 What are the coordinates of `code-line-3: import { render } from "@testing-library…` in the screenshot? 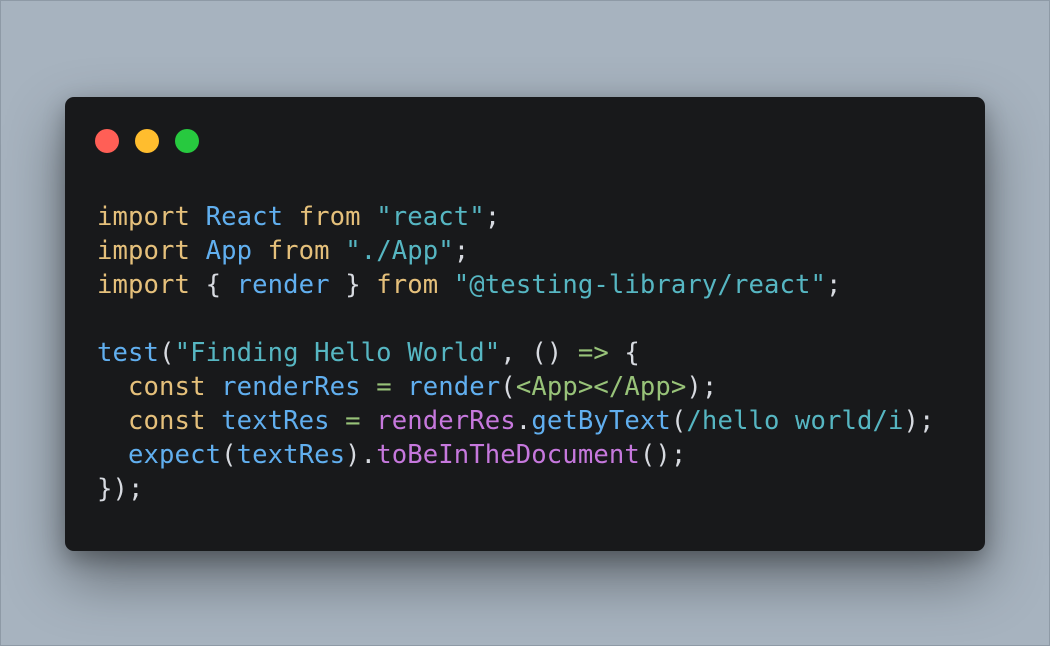 It's located at (516, 285).